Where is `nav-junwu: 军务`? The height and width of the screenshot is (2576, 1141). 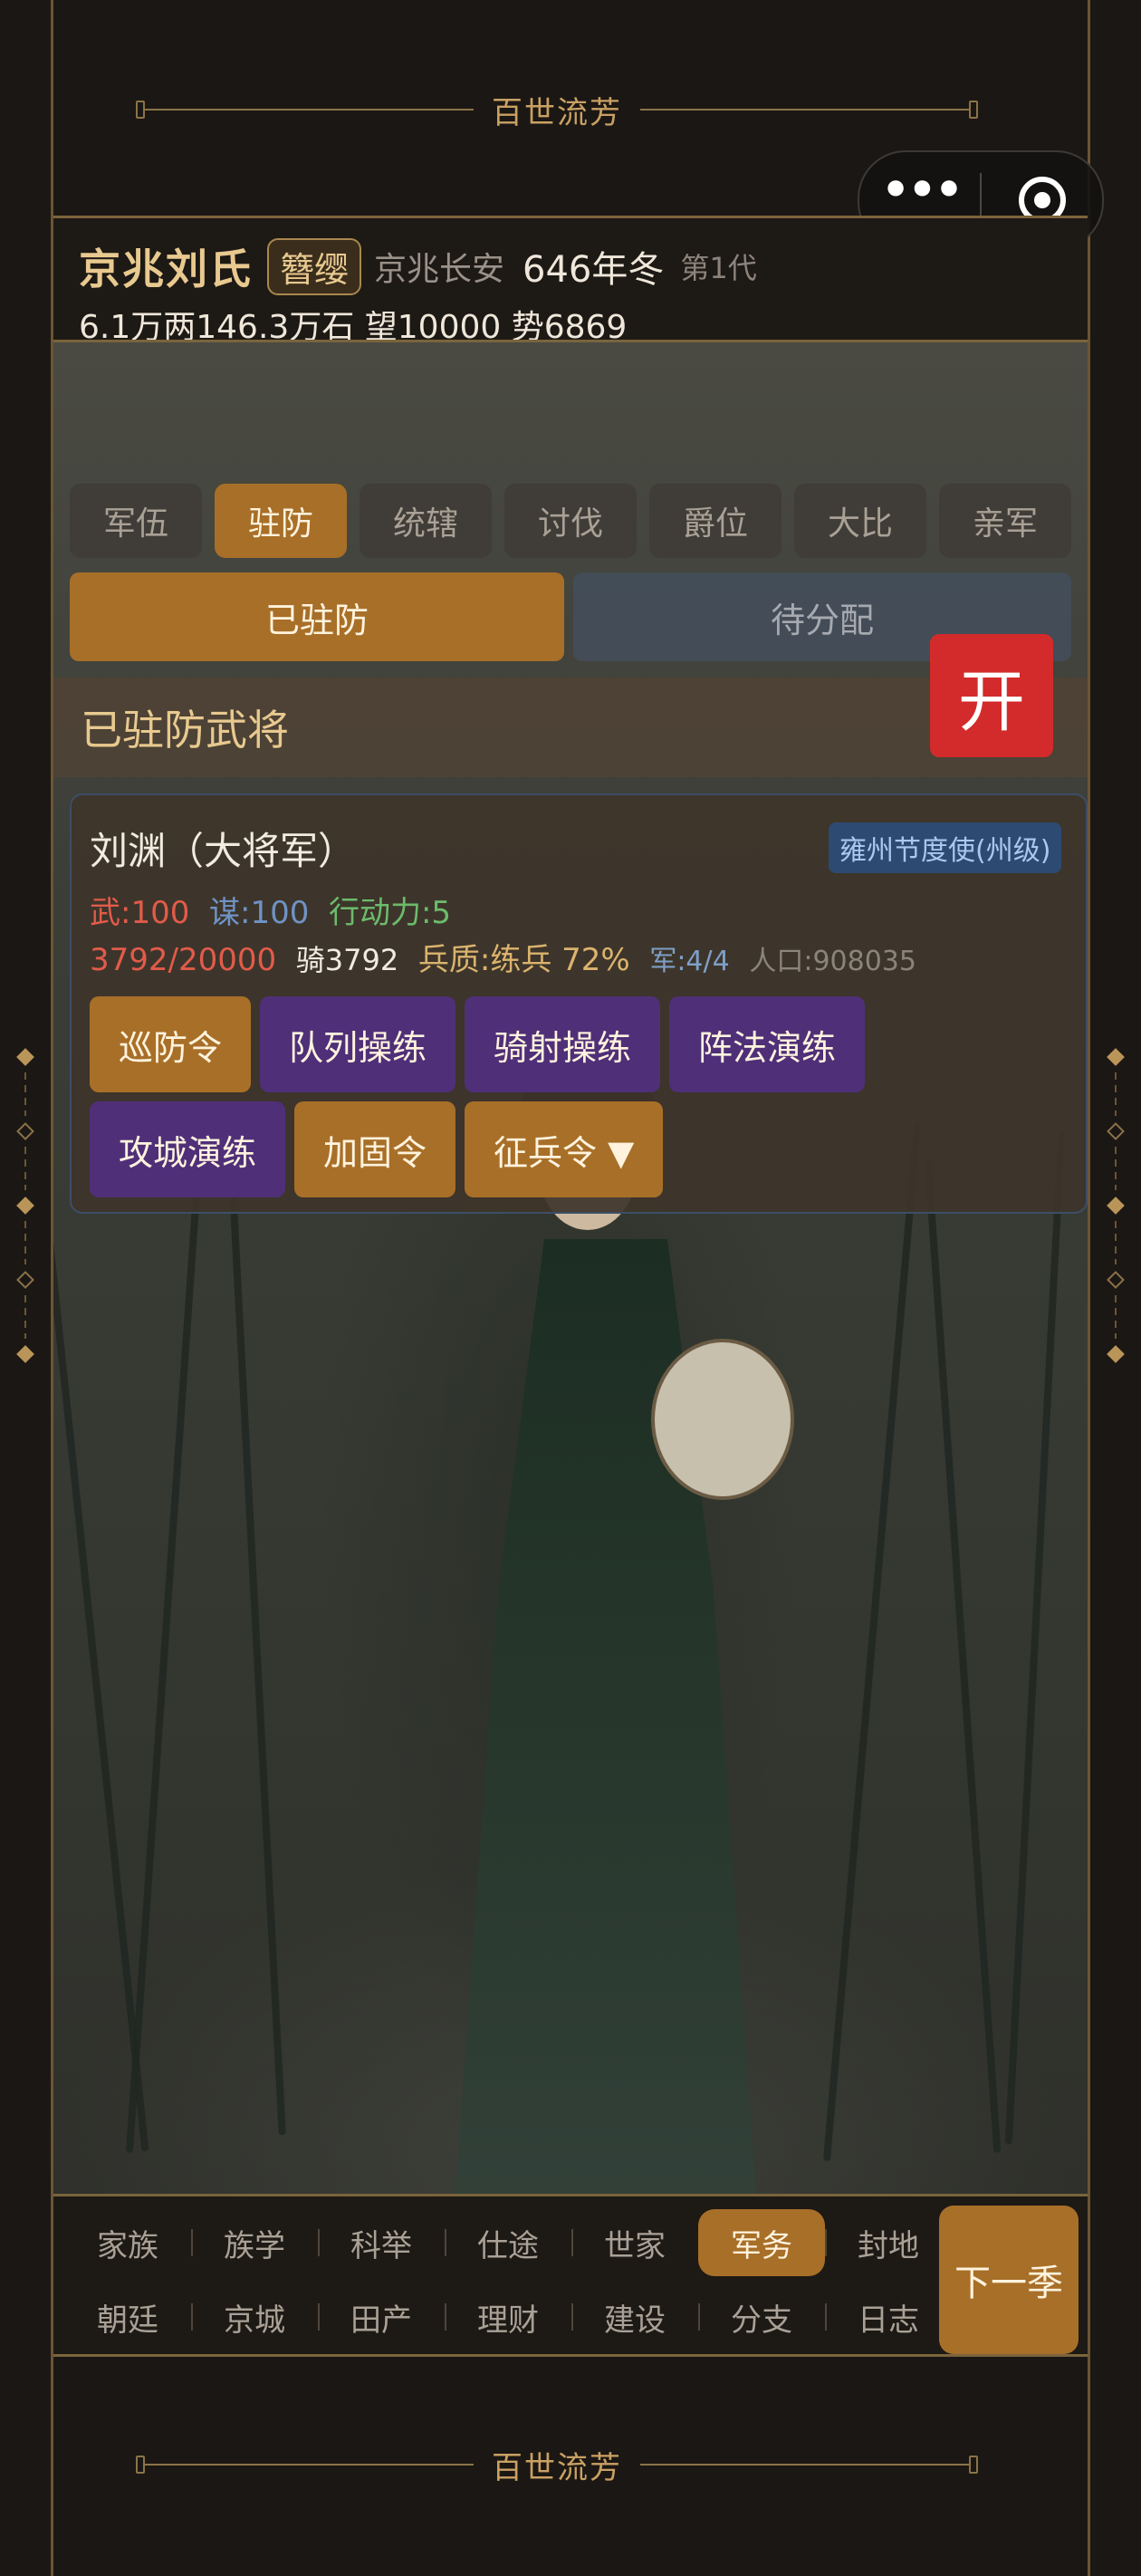
nav-junwu: 军务 is located at coordinates (762, 2242).